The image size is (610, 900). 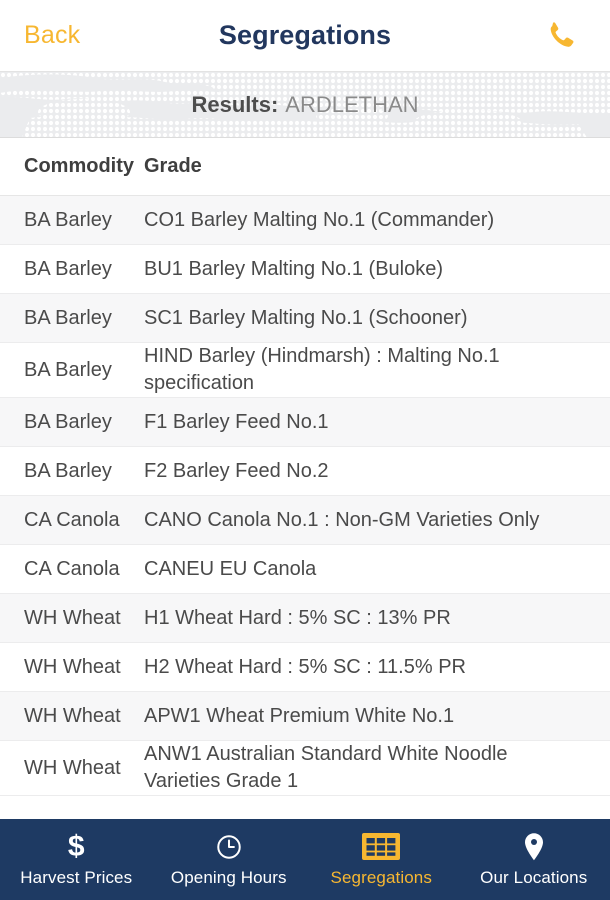 What do you see at coordinates (229, 847) in the screenshot?
I see `clock-icon` at bounding box center [229, 847].